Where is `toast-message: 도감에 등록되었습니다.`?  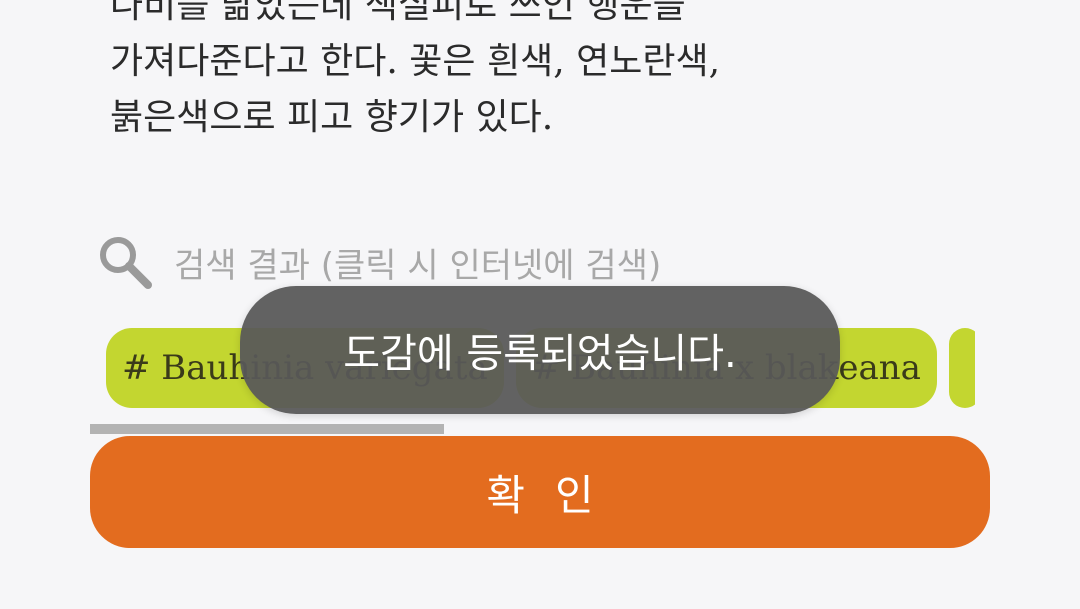
toast-message: 도감에 등록되었습니다. is located at coordinates (540, 350).